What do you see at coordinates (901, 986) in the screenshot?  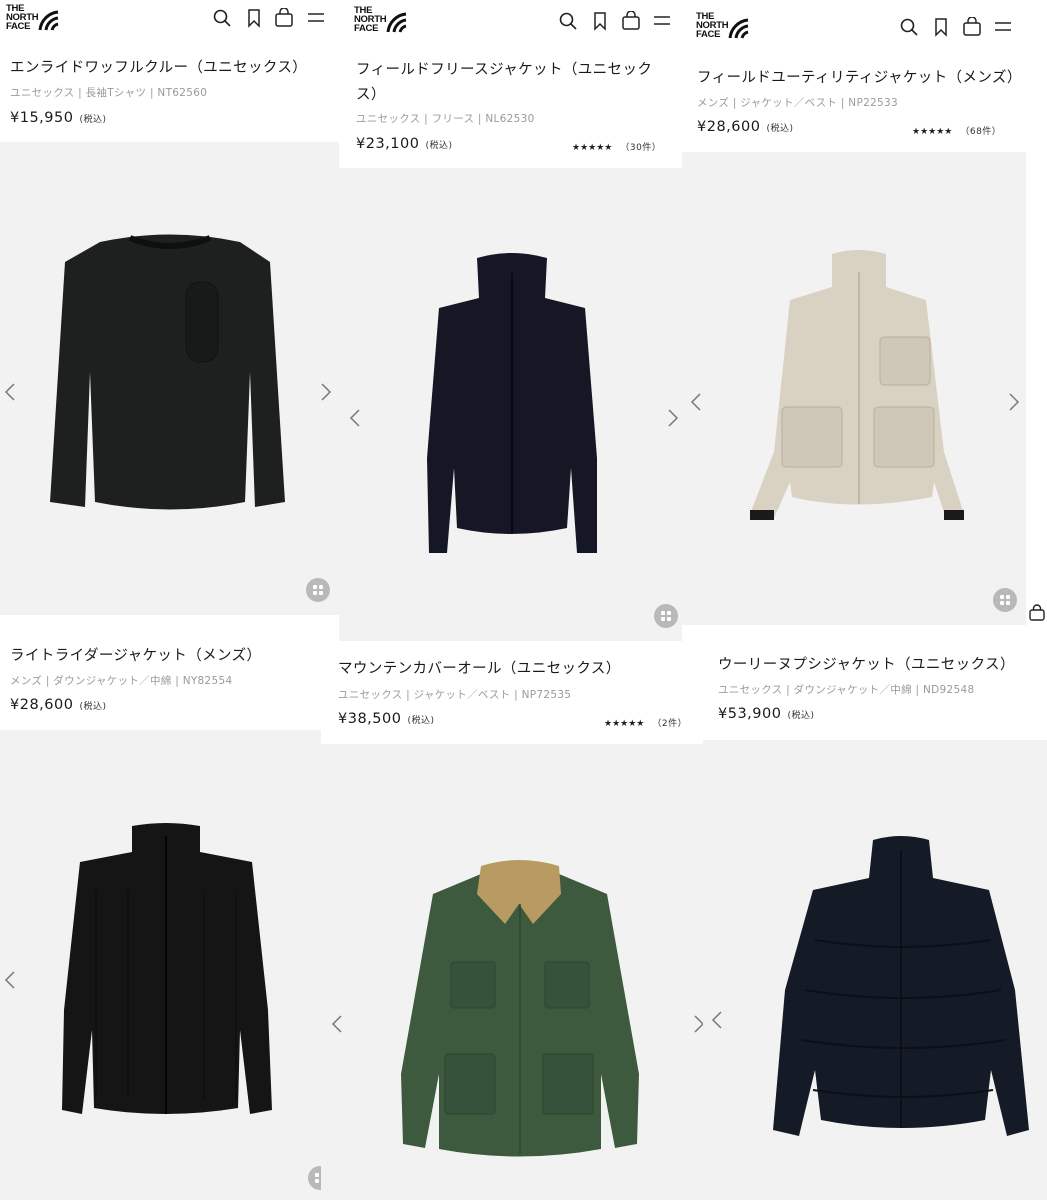 I see `nuptse-jacket-image` at bounding box center [901, 986].